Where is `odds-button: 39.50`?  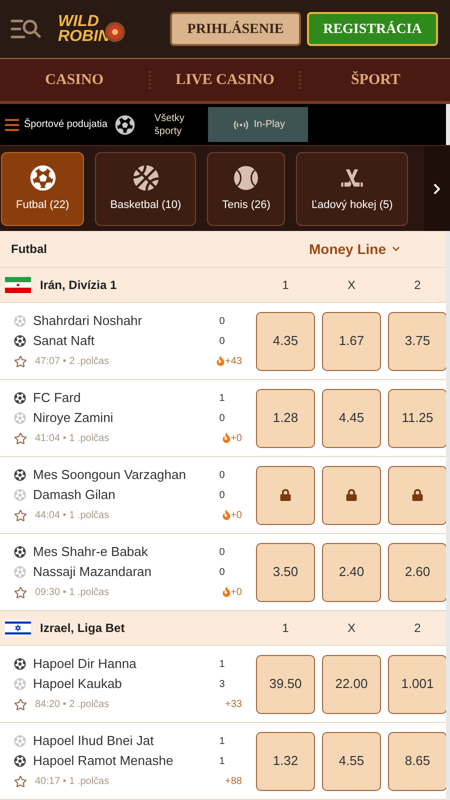
odds-button: 39.50 is located at coordinates (285, 684).